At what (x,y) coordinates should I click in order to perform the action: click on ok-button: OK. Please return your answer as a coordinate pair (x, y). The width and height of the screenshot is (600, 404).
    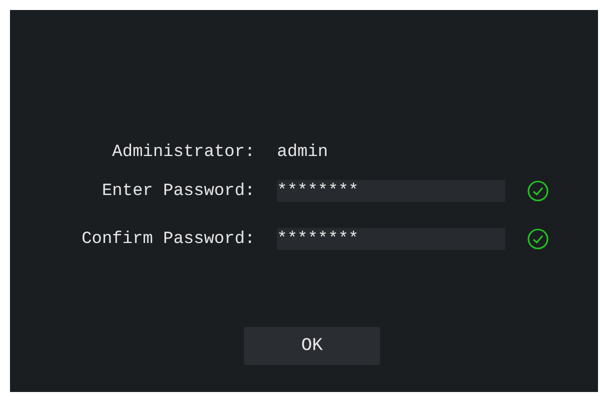
    Looking at the image, I should click on (312, 346).